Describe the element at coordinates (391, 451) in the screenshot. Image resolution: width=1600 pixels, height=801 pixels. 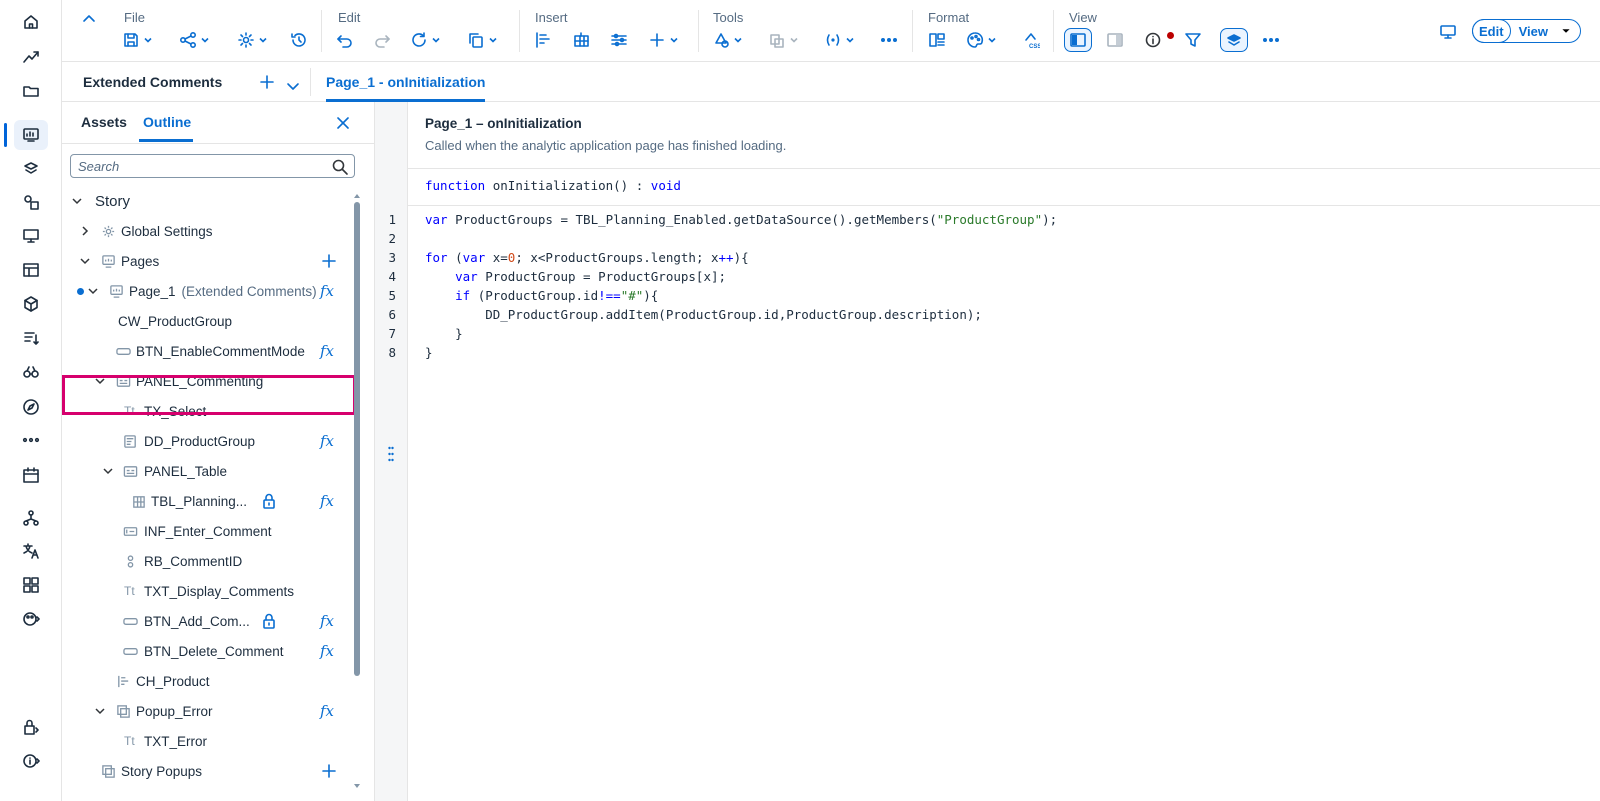
I see `panel-splitter` at that location.